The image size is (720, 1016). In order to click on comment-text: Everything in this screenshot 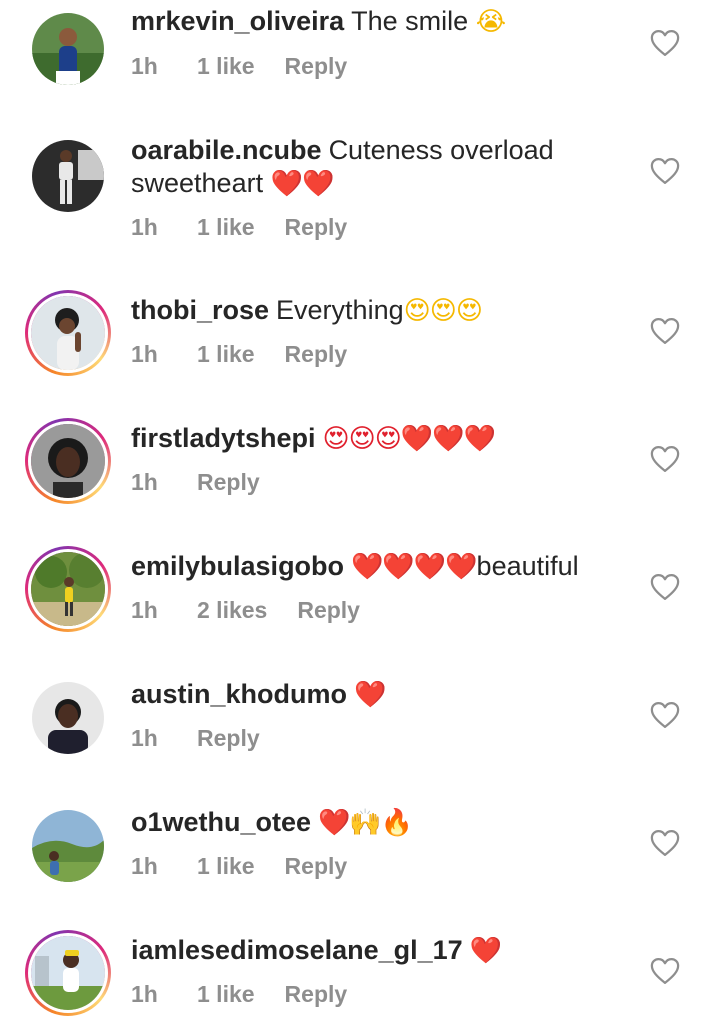, I will do `click(340, 310)`.